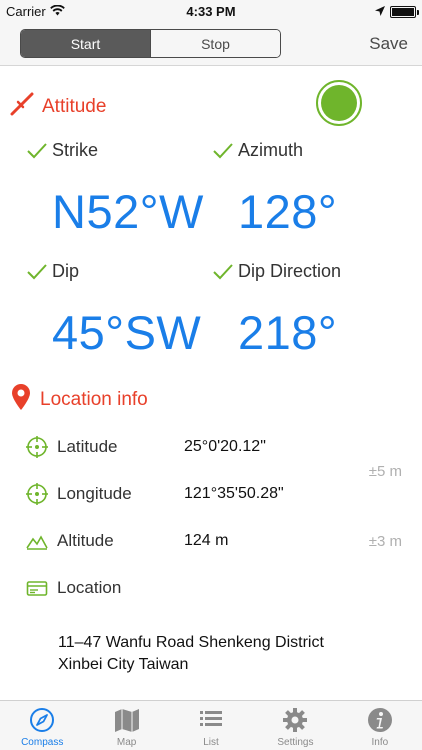 The image size is (422, 750). I want to click on tab-compass: Compass, so click(42, 725).